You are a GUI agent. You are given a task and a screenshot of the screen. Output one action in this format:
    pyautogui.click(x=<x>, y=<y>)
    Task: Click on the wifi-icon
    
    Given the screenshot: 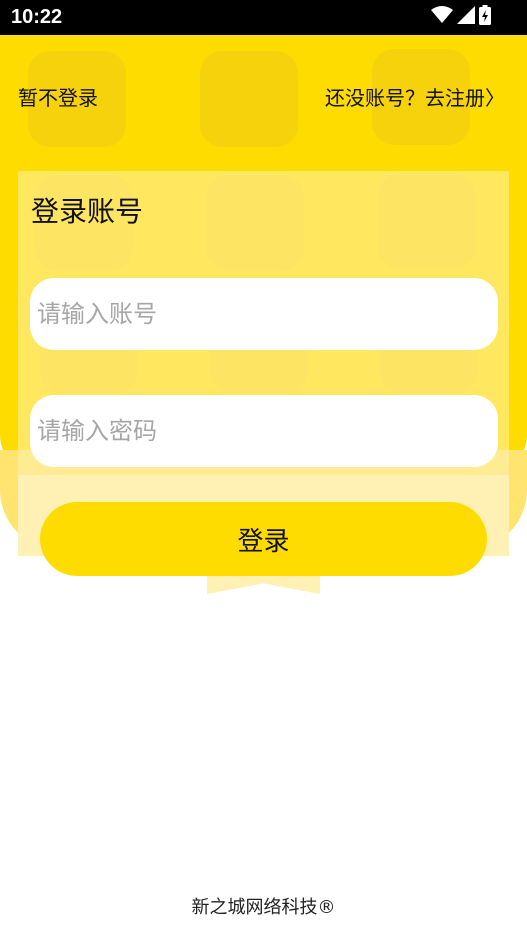 What is the action you would take?
    pyautogui.click(x=442, y=17)
    